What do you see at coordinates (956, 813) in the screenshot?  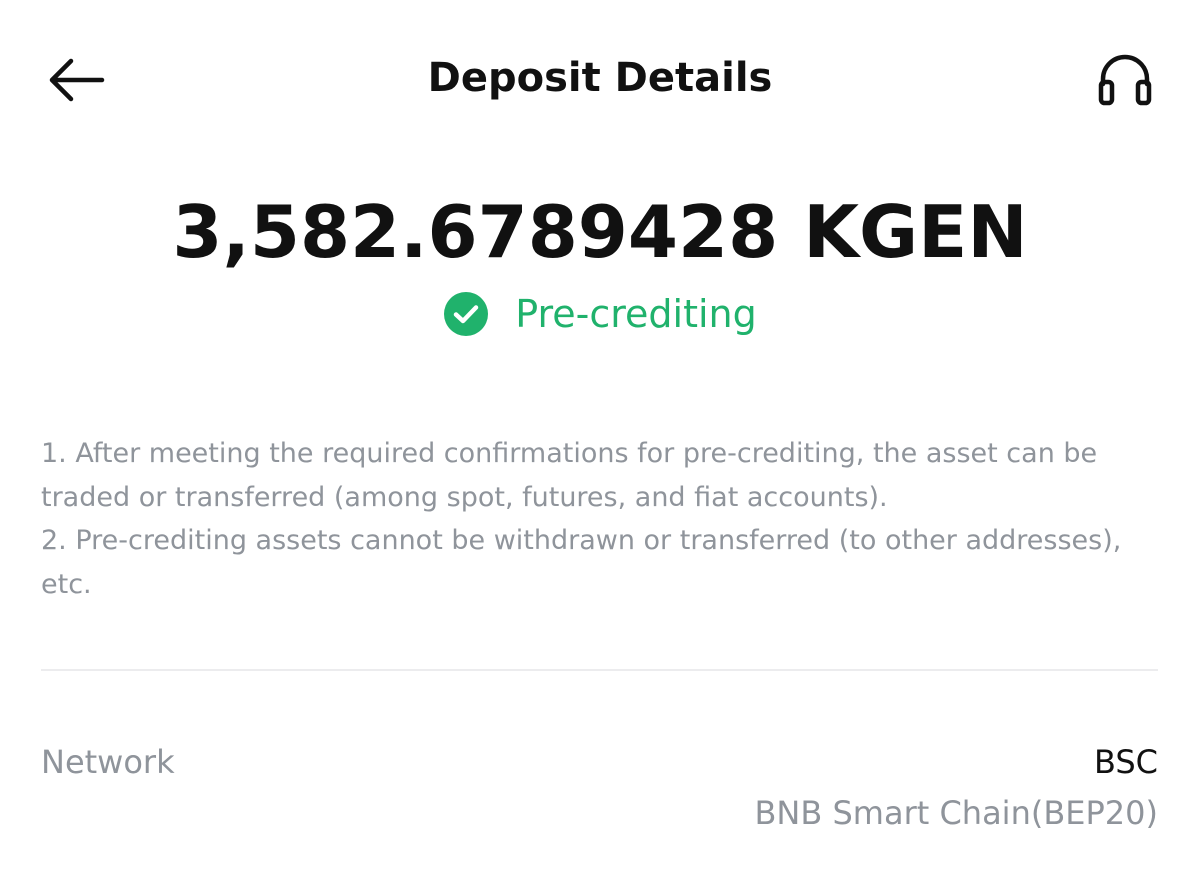 I see `network-full-name: BNB Smart Chain(BEP20)` at bounding box center [956, 813].